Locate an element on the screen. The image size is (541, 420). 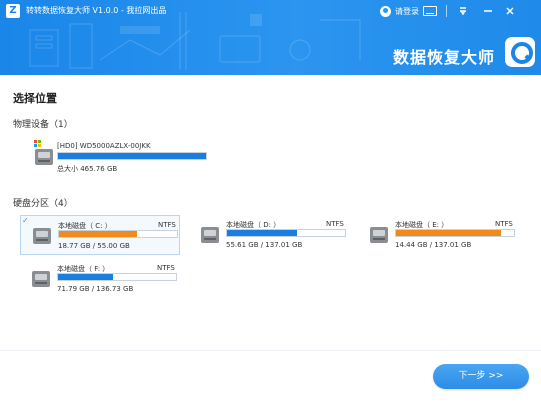
title-bar: Z 转转数据恢复大师 V1.0.0 - 我拉网出品 请登录 is located at coordinates (270, 11).